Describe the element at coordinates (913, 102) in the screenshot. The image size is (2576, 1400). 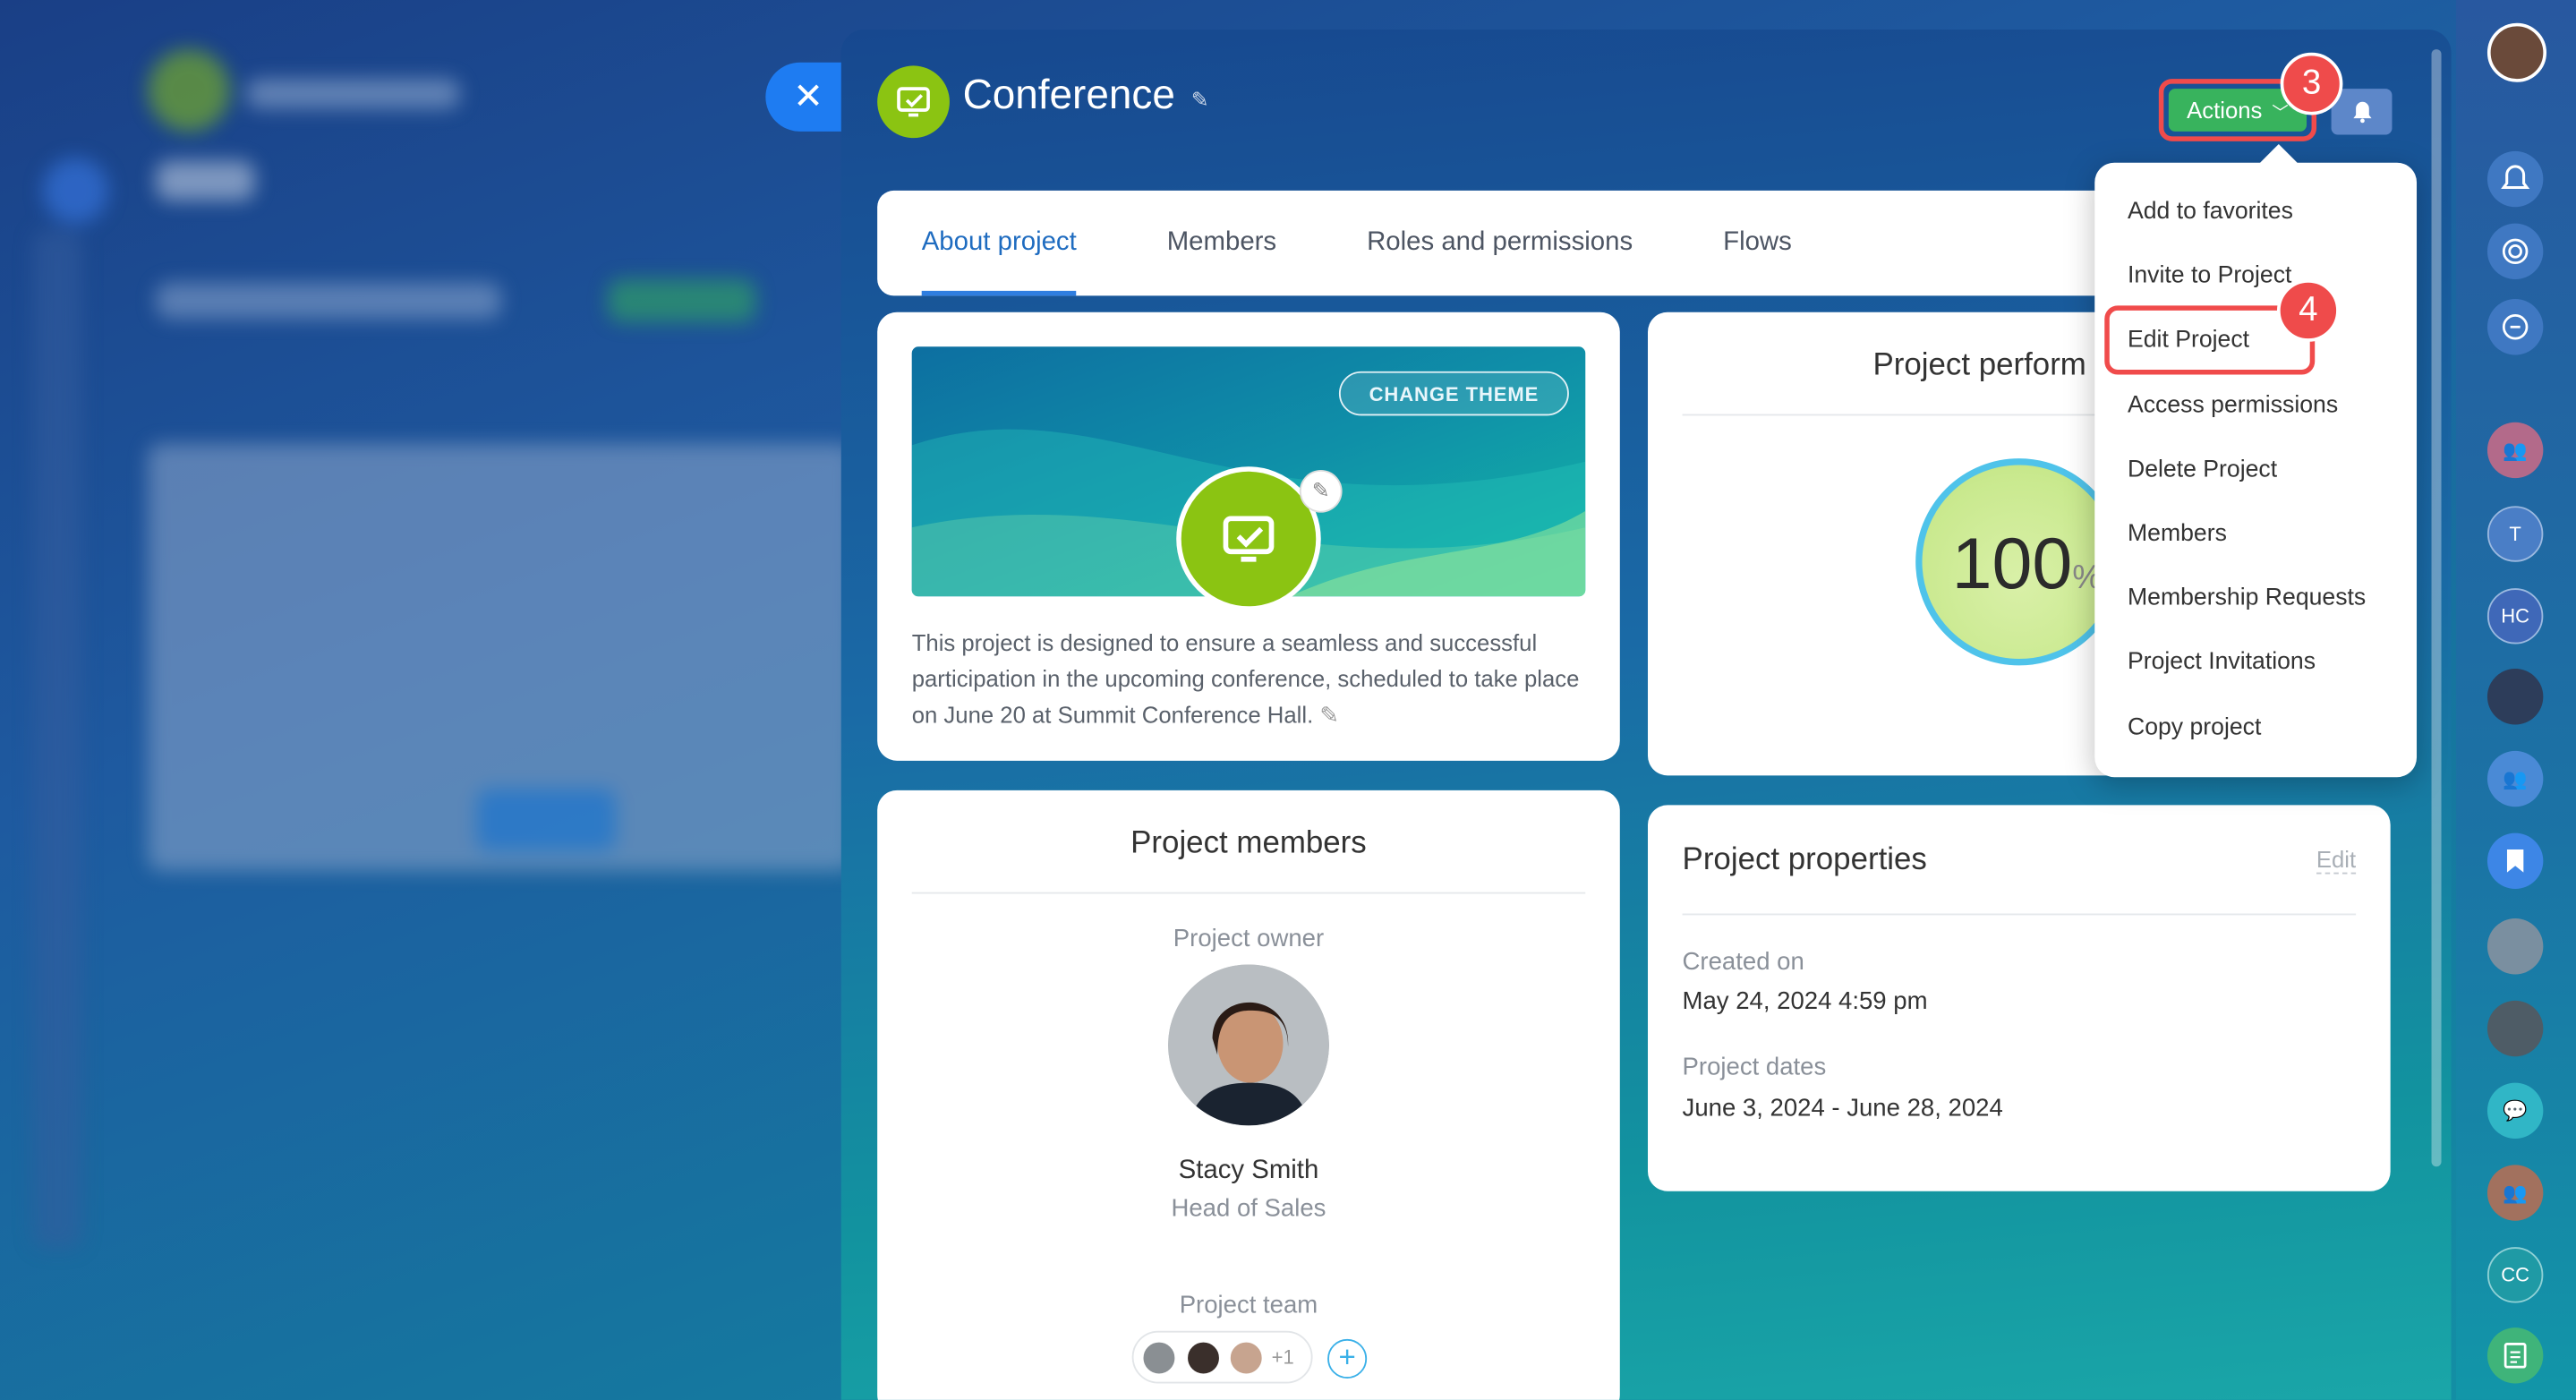
I see `project-icon` at that location.